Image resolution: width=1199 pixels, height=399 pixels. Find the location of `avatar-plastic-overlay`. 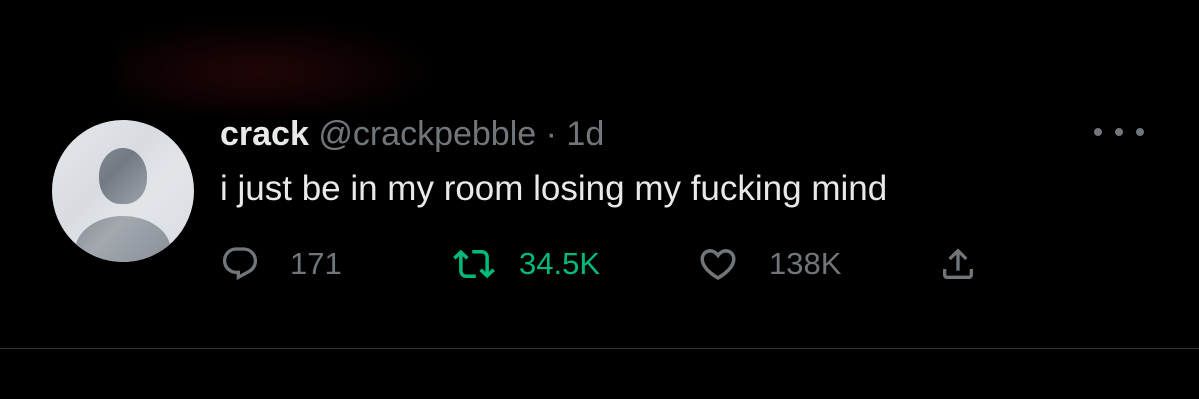

avatar-plastic-overlay is located at coordinates (123, 191).